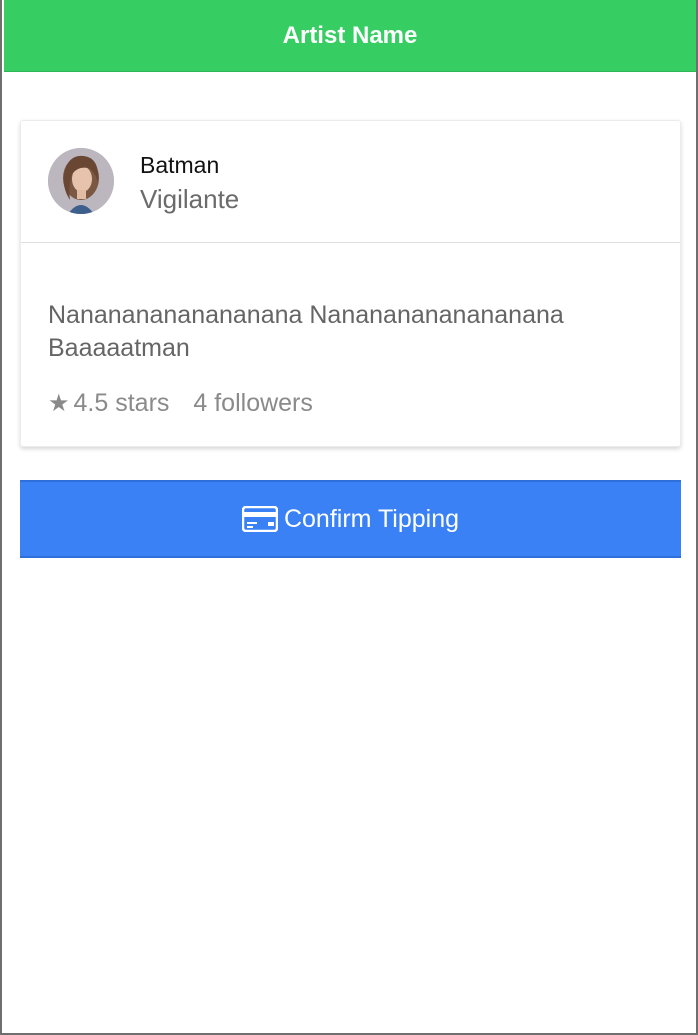 The width and height of the screenshot is (698, 1035). I want to click on followers-text: 4 followers, so click(253, 403).